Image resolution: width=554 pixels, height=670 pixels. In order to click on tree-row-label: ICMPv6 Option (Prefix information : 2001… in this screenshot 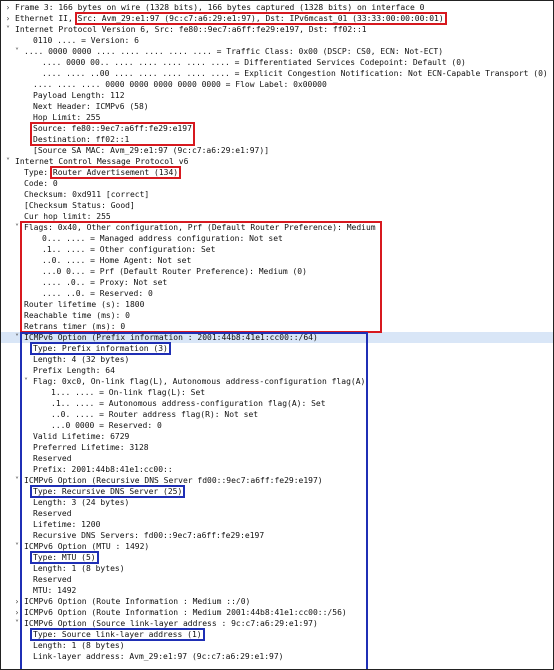, I will do `click(171, 337)`.